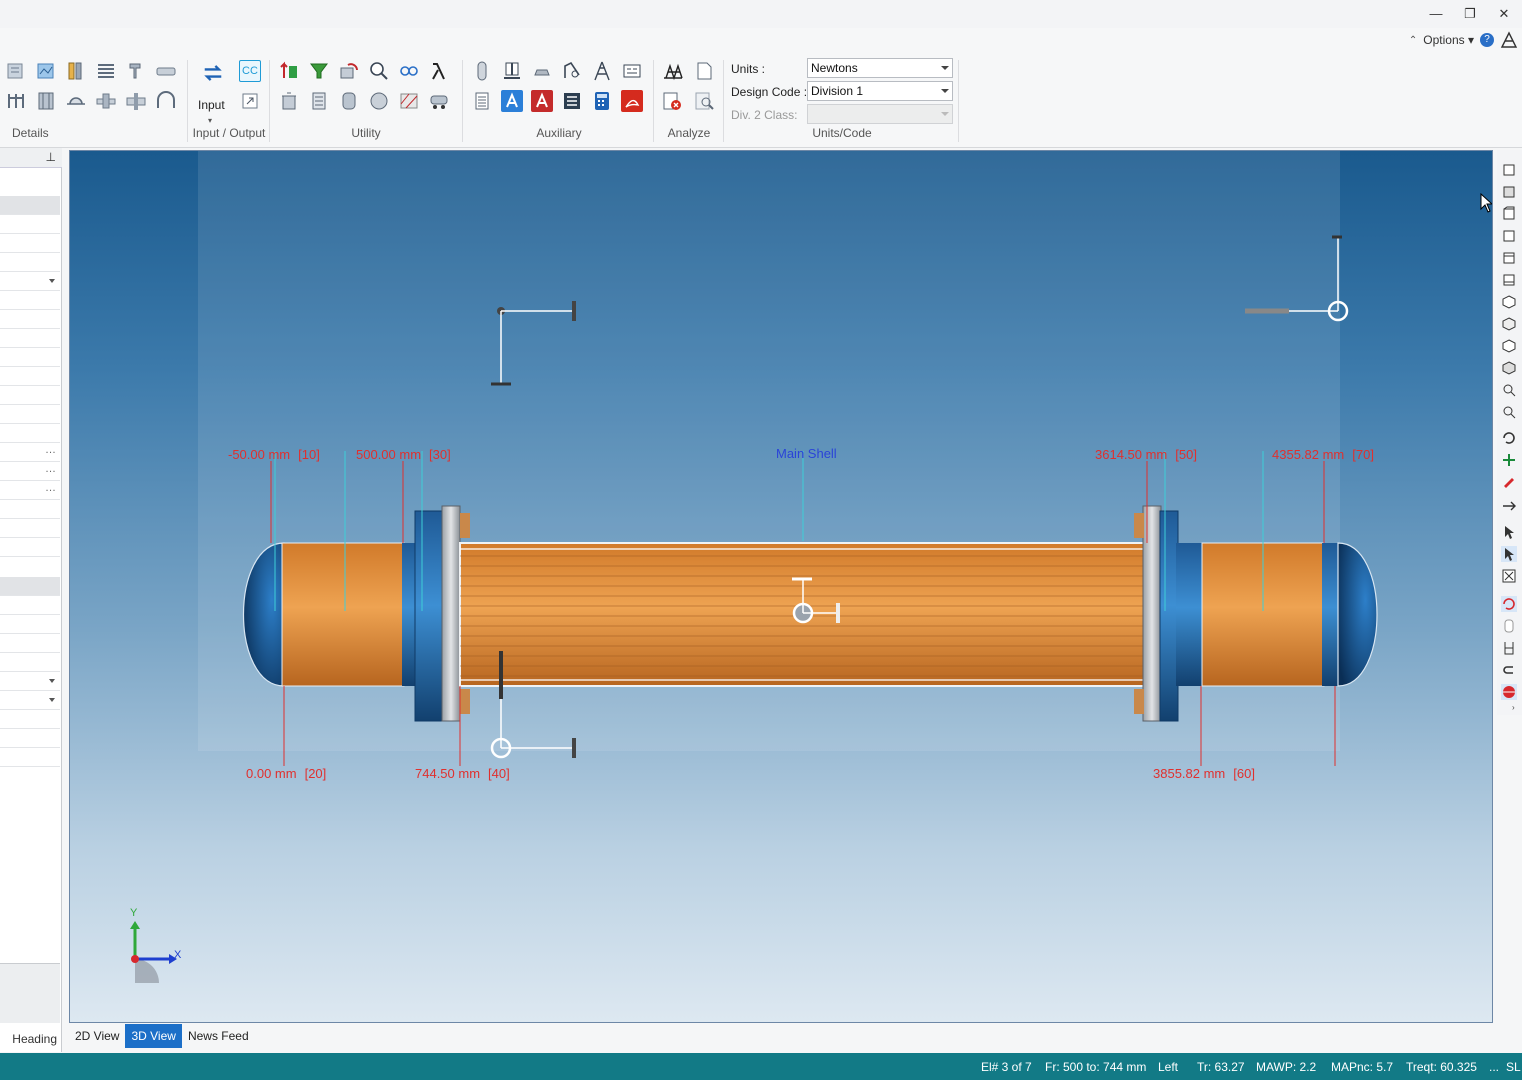 The width and height of the screenshot is (1522, 1080). Describe the element at coordinates (319, 101) in the screenshot. I see `vessel-list-icon` at that location.